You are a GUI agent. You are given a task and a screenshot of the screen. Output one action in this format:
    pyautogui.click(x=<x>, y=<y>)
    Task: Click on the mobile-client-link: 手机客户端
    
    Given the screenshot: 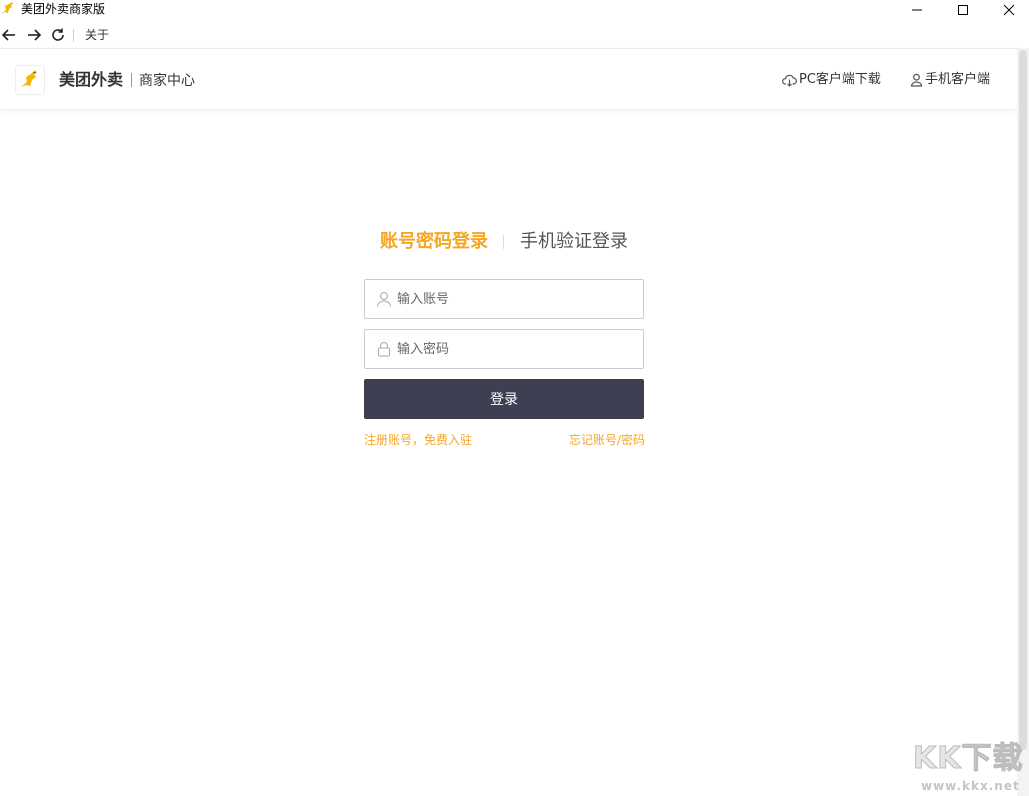 What is the action you would take?
    pyautogui.click(x=950, y=80)
    